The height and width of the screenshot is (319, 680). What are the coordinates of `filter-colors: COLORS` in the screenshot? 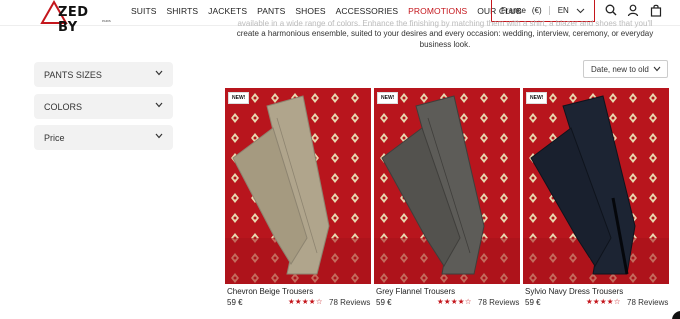 It's located at (103, 106).